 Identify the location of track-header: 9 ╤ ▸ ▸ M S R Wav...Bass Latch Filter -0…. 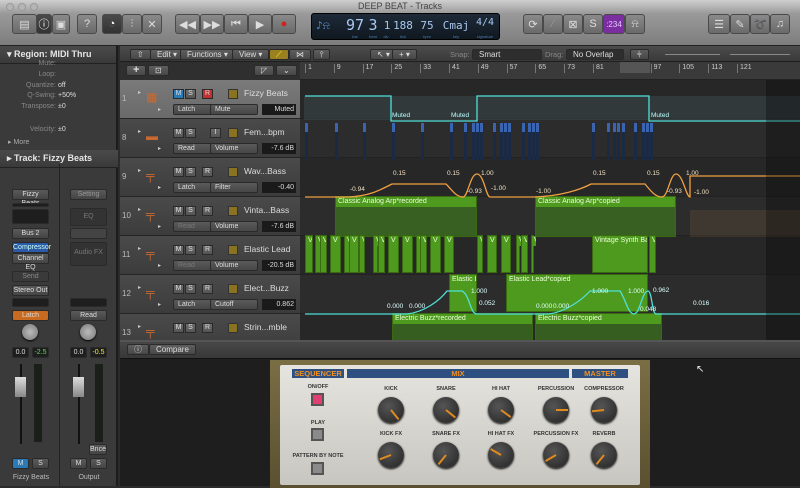
(210, 177).